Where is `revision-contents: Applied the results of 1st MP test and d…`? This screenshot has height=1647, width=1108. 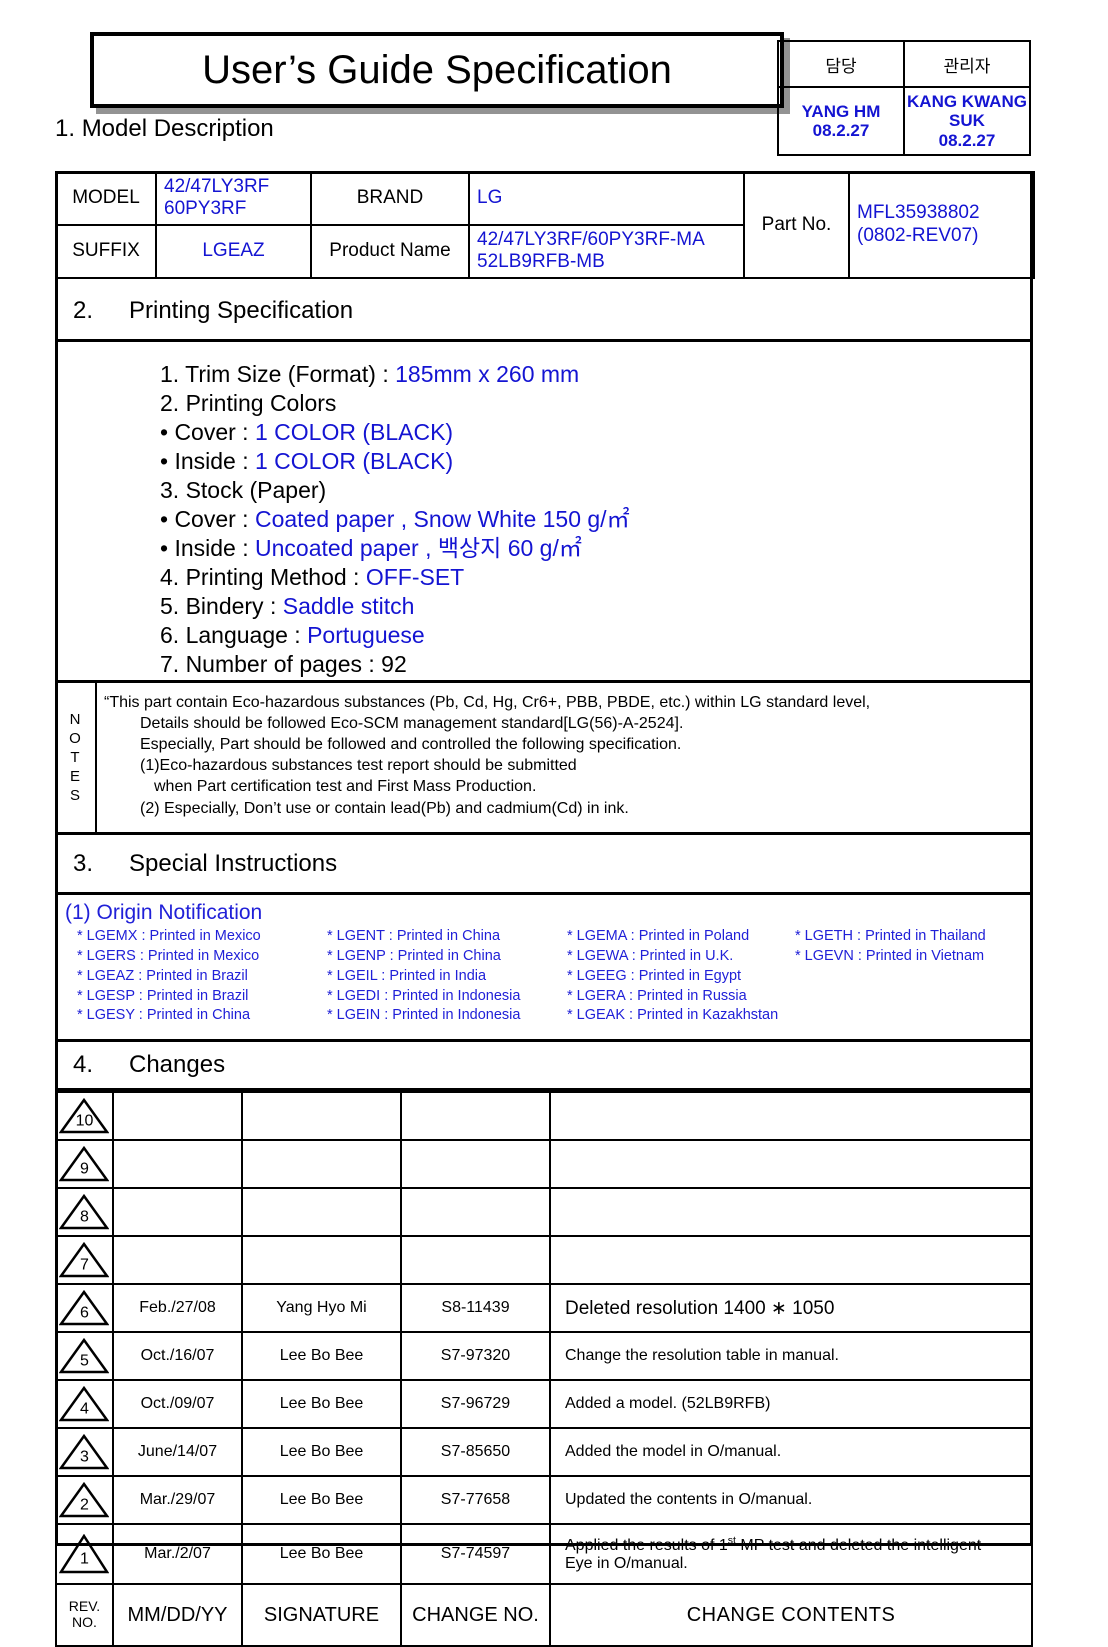
revision-contents: Applied the results of 1st MP test and d… is located at coordinates (791, 1554).